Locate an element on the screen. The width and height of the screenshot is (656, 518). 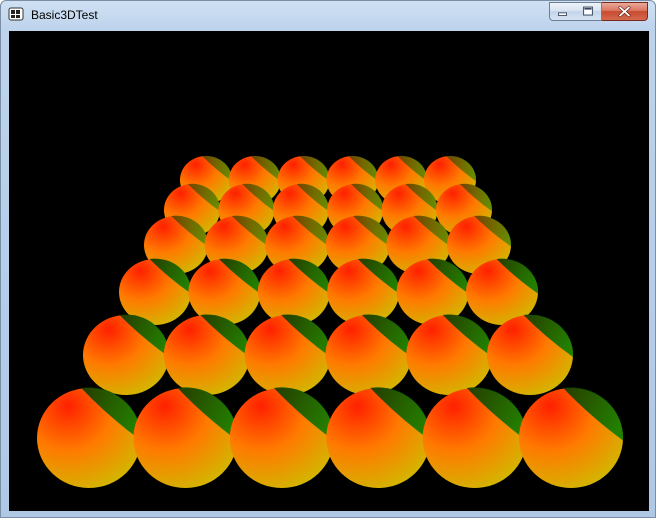
minimize-icon is located at coordinates (562, 14).